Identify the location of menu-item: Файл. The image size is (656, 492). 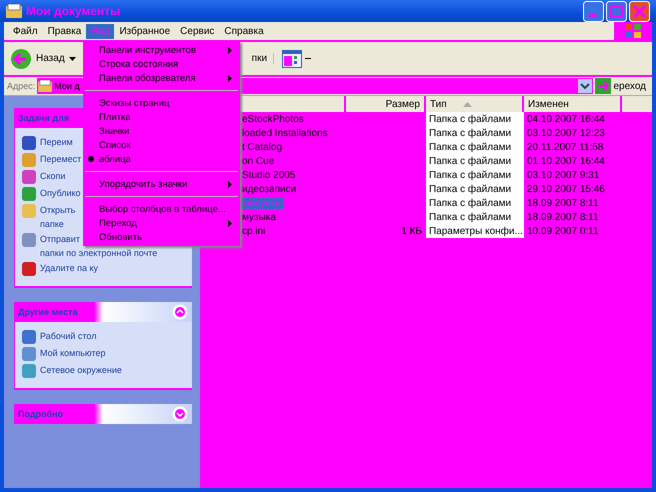
(25, 31).